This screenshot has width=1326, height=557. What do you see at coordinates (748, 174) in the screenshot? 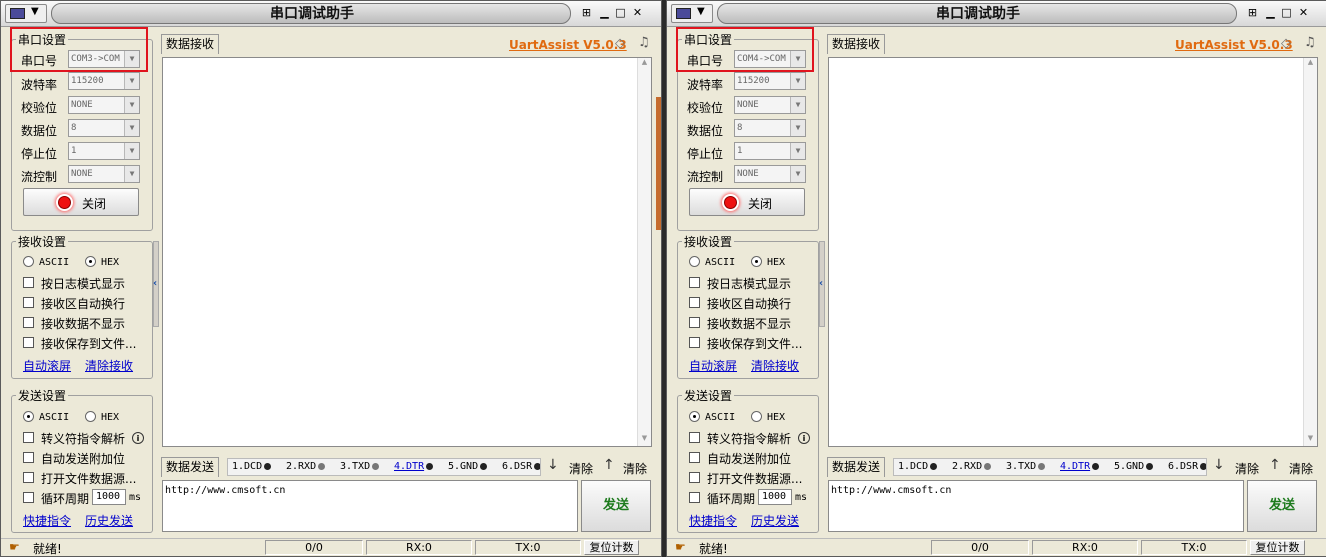
I see `flow-value: NONE` at bounding box center [748, 174].